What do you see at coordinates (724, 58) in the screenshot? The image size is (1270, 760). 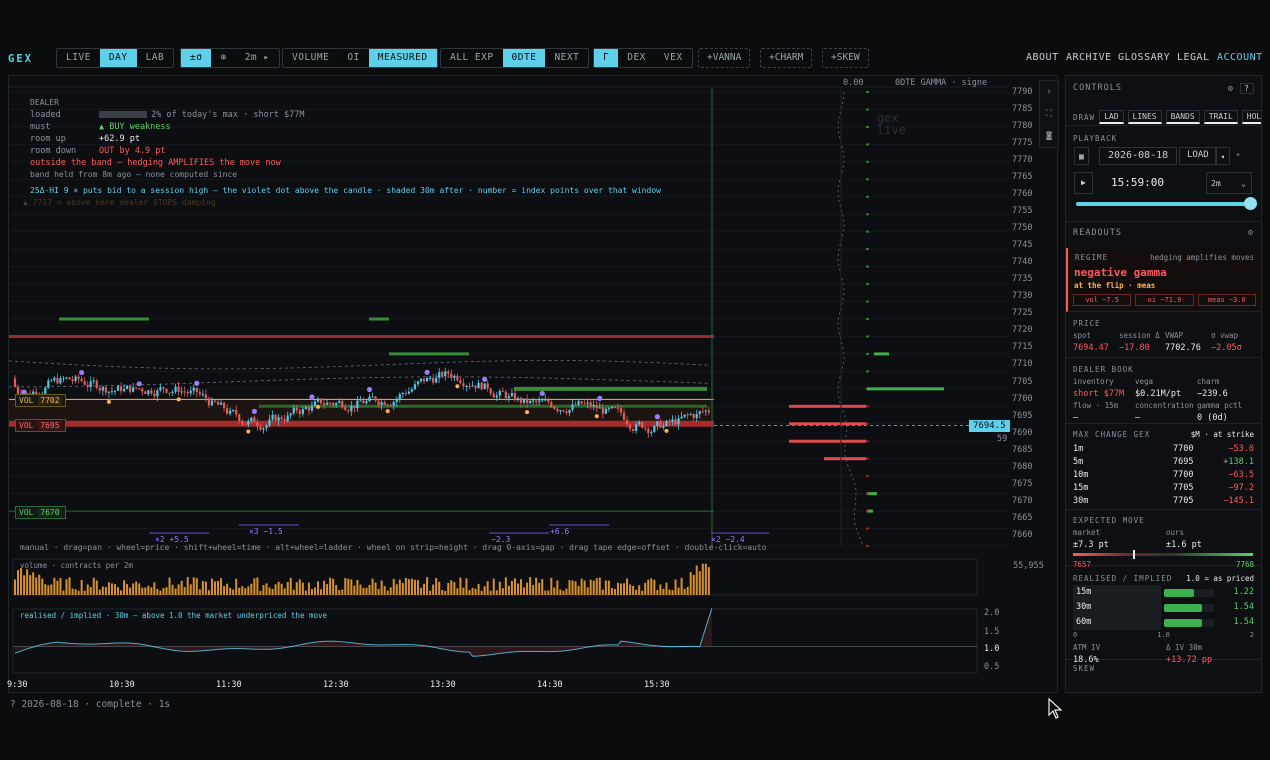 I see `overlay-vanna-button: +VANNA` at bounding box center [724, 58].